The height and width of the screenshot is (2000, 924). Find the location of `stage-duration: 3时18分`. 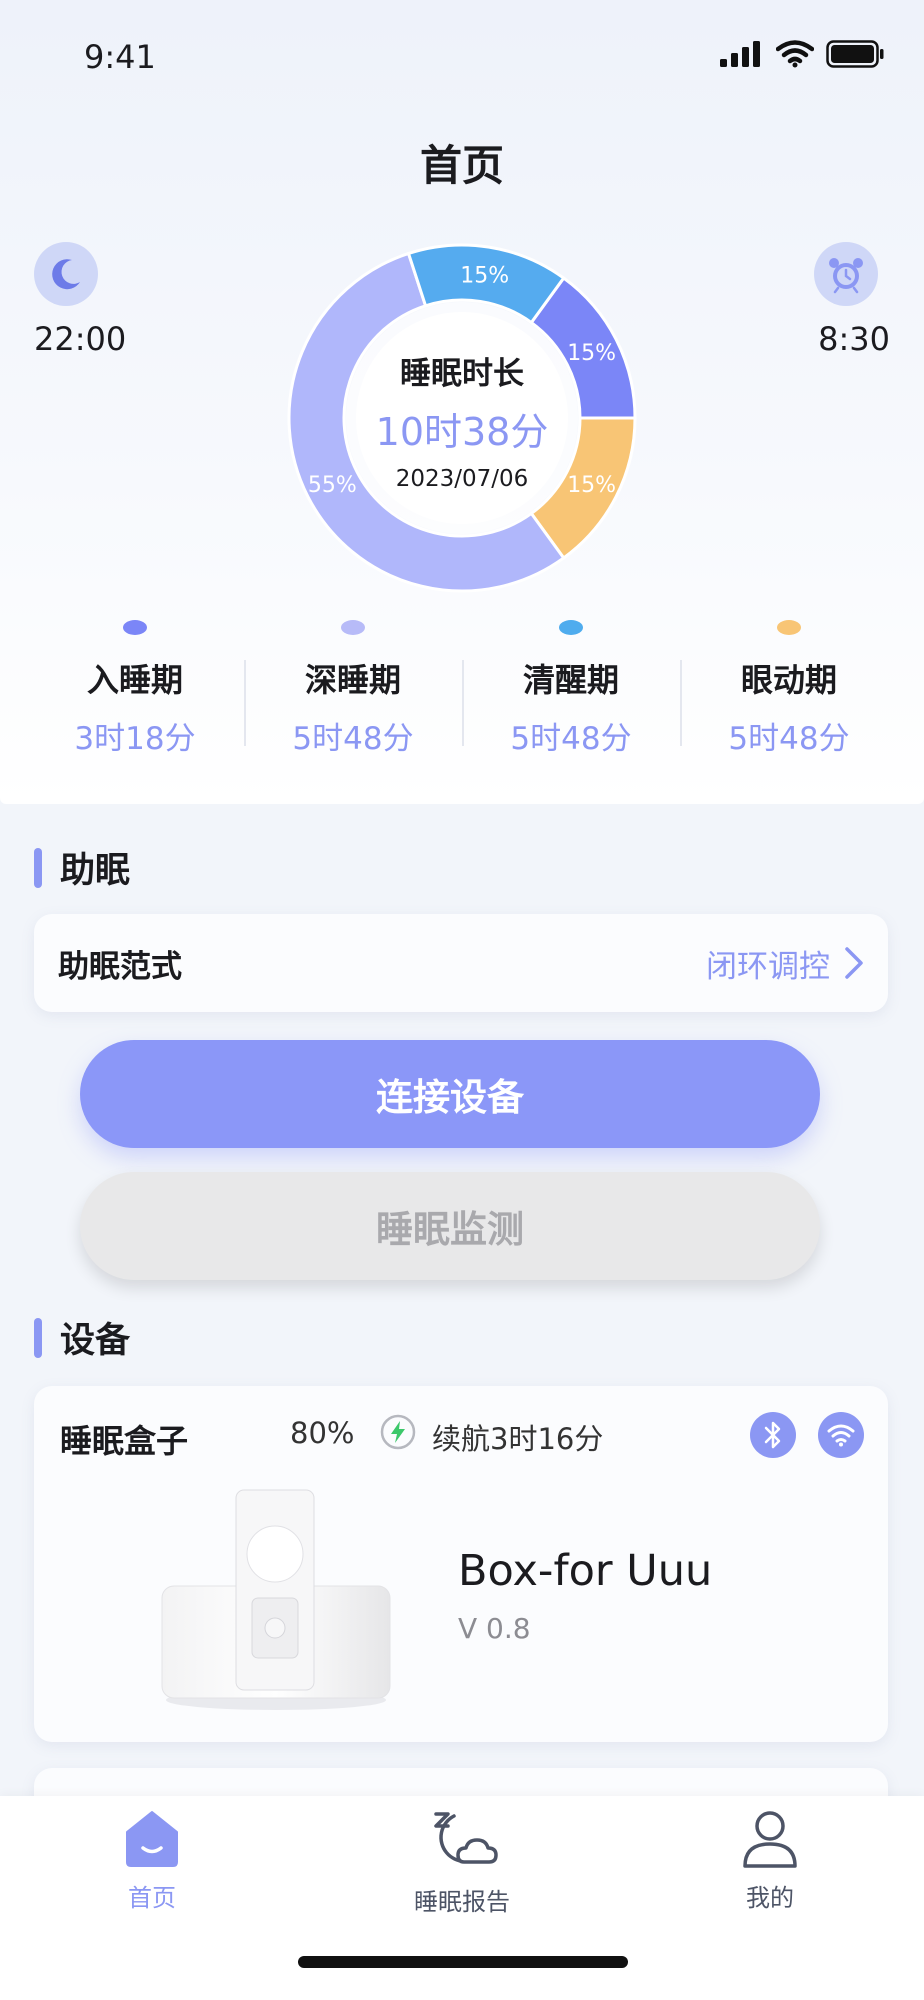

stage-duration: 3时18分 is located at coordinates (135, 739).